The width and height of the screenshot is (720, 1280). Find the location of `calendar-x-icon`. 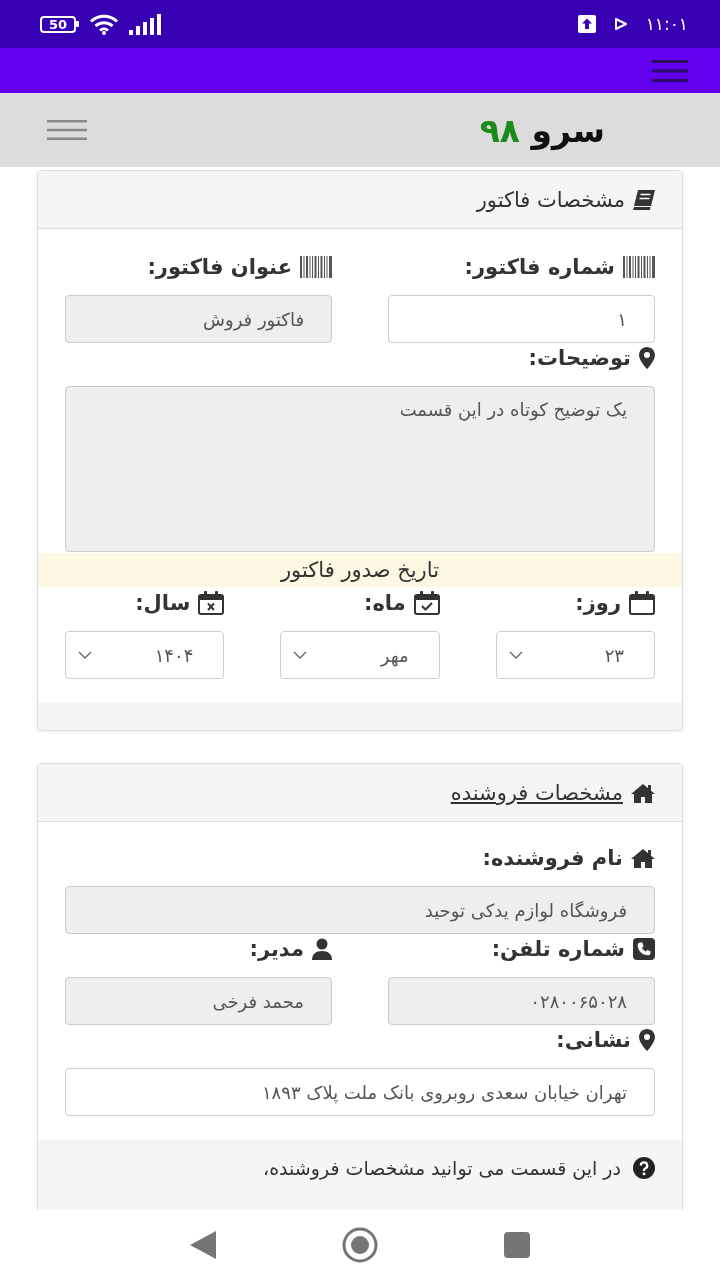

calendar-x-icon is located at coordinates (211, 603).